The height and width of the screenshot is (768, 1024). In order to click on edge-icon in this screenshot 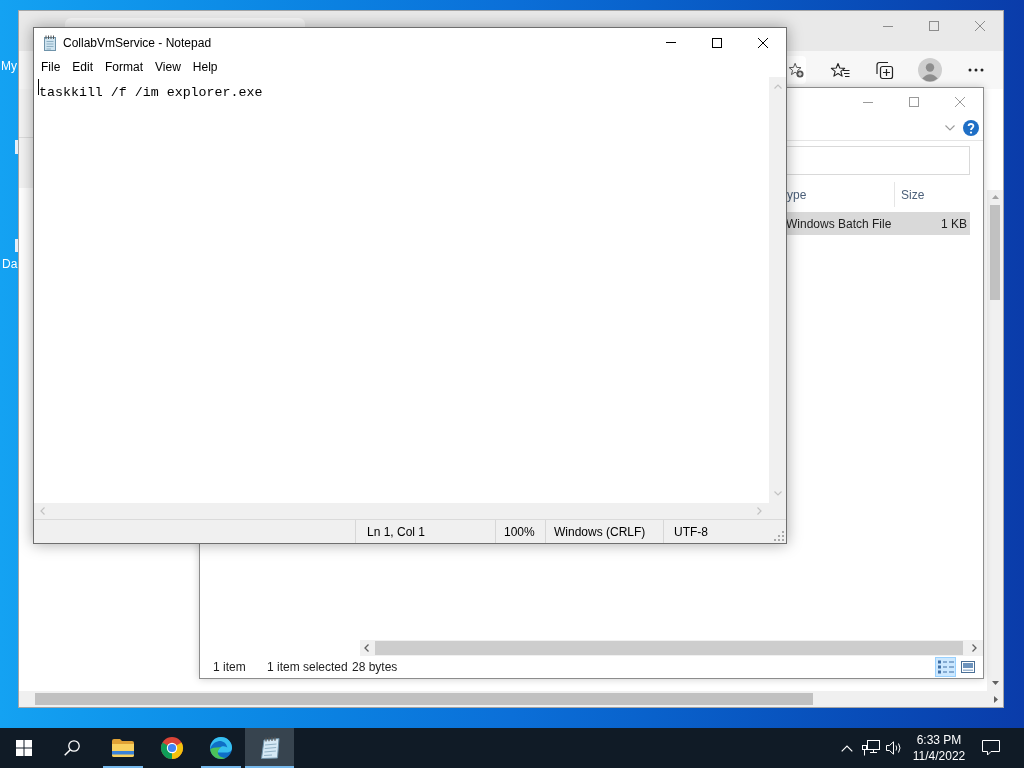, I will do `click(220, 748)`.